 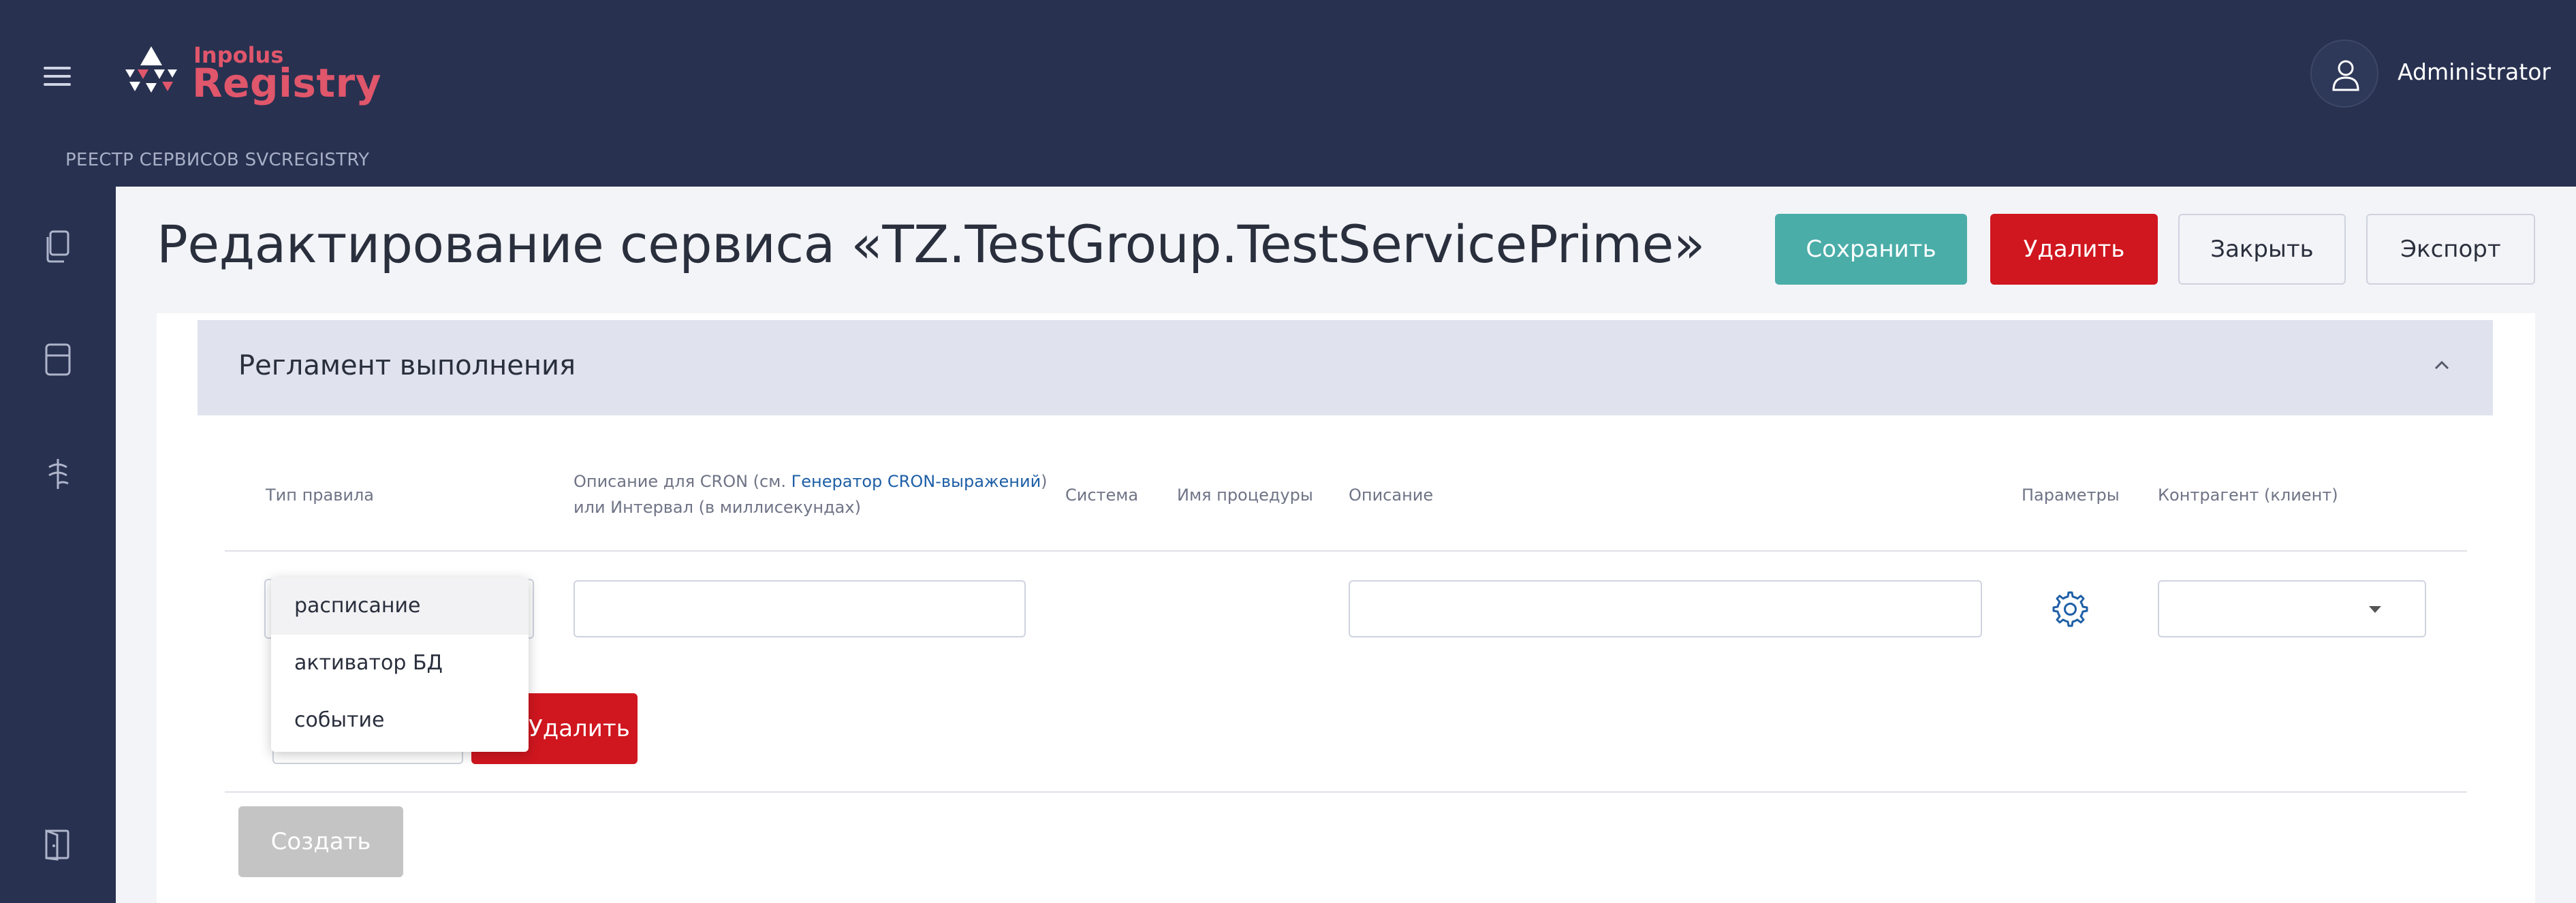 What do you see at coordinates (1871, 250) in the screenshot?
I see `save-button: Сохранить` at bounding box center [1871, 250].